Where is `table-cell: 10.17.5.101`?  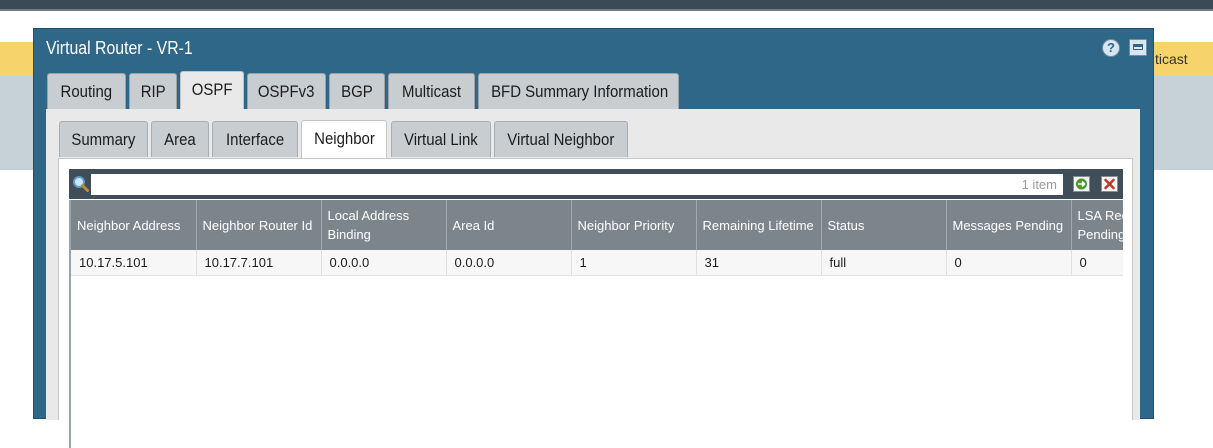
table-cell: 10.17.5.101 is located at coordinates (134, 263).